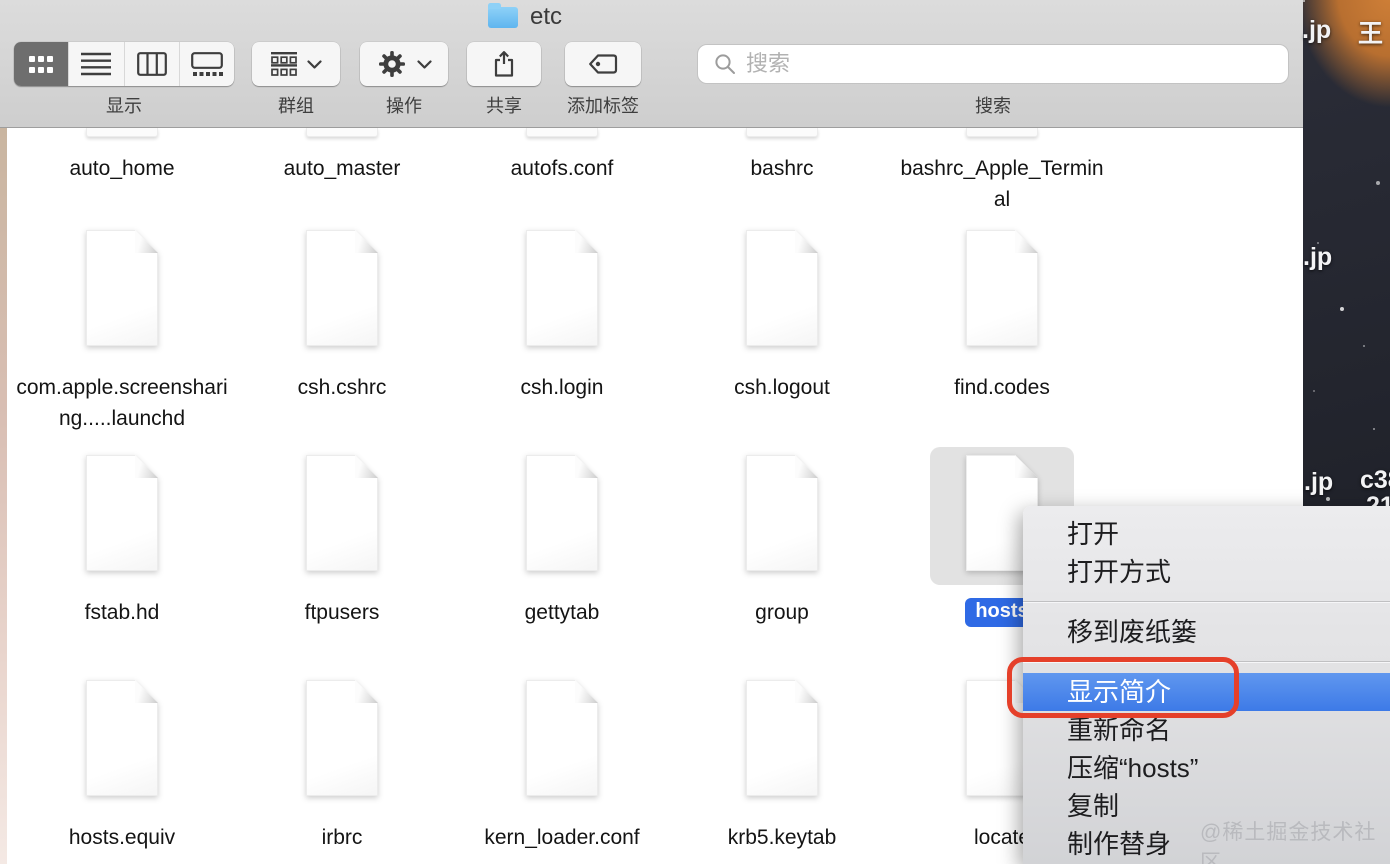  What do you see at coordinates (1206, 602) in the screenshot?
I see `menu-separator` at bounding box center [1206, 602].